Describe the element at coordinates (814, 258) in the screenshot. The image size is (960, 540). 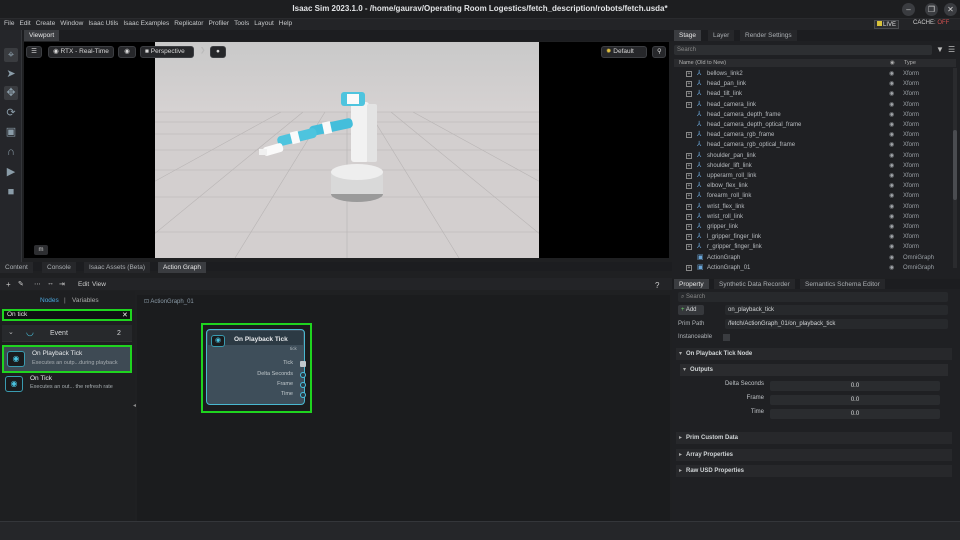
I see `stage-row: ▣ ActionGraph ◉ OmniGraph` at that location.